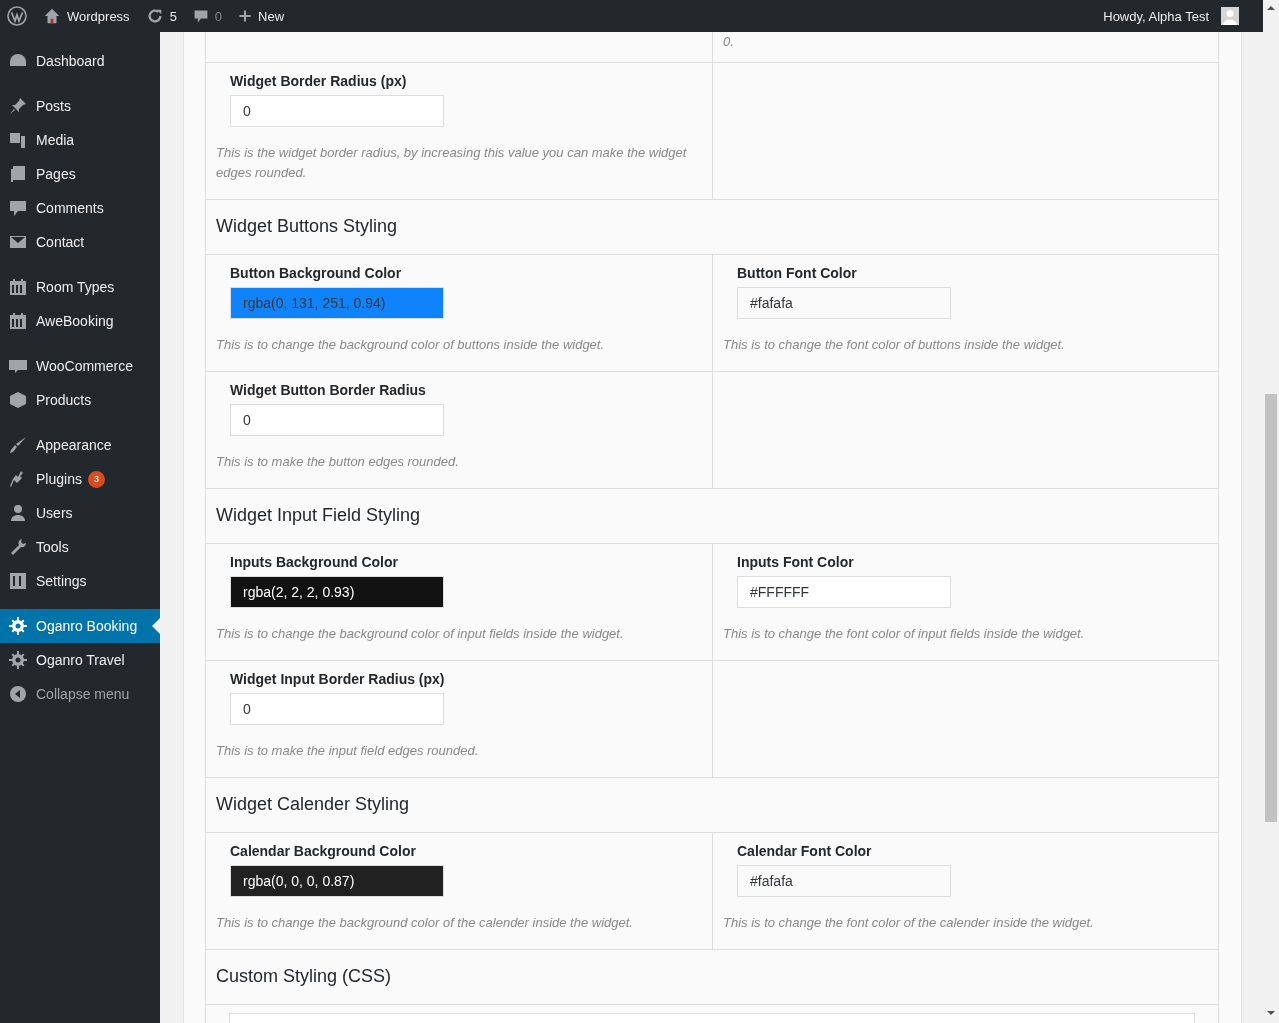  I want to click on input-field: rgba(0, 0, 0, 0.87), so click(337, 881).